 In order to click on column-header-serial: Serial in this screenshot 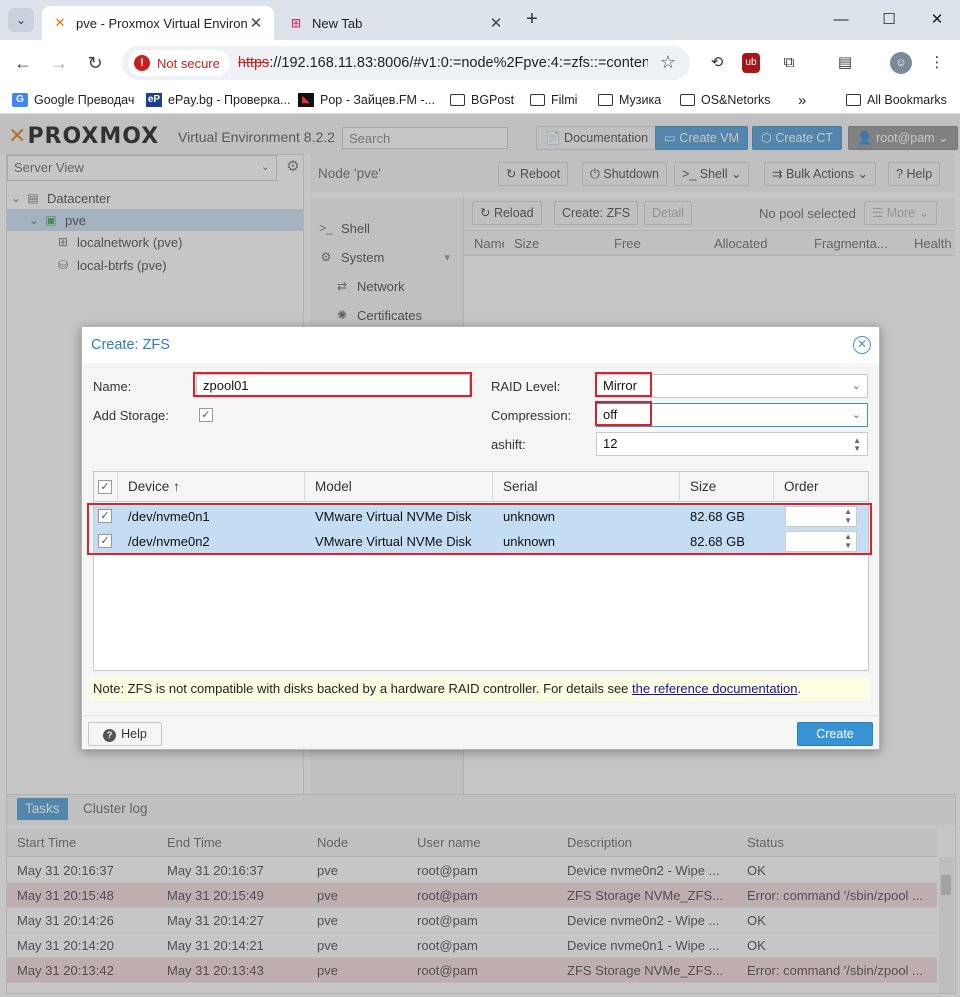, I will do `click(586, 487)`.